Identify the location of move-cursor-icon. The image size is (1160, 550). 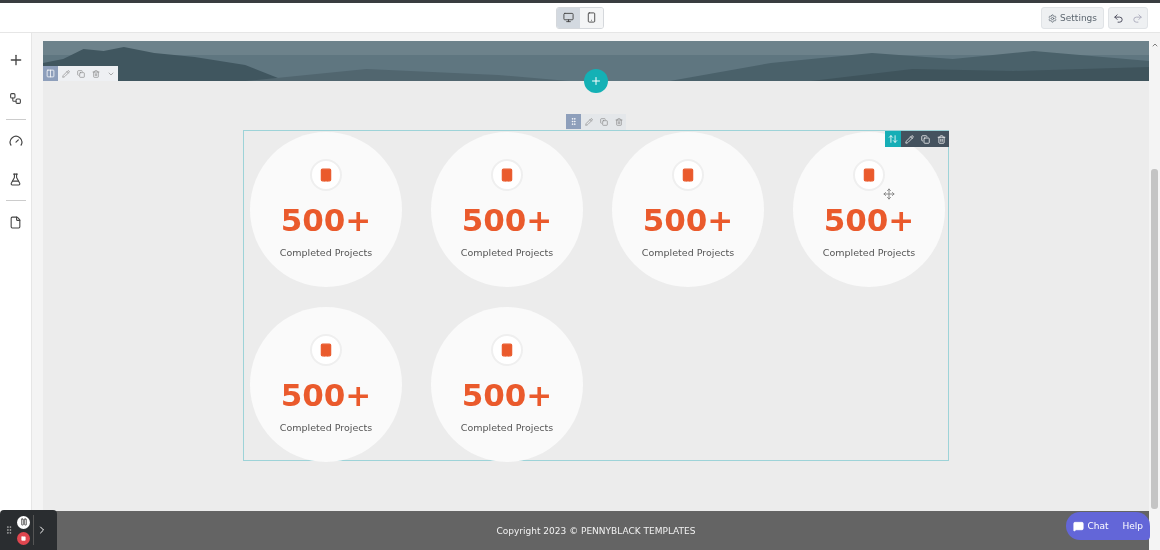
(889, 194).